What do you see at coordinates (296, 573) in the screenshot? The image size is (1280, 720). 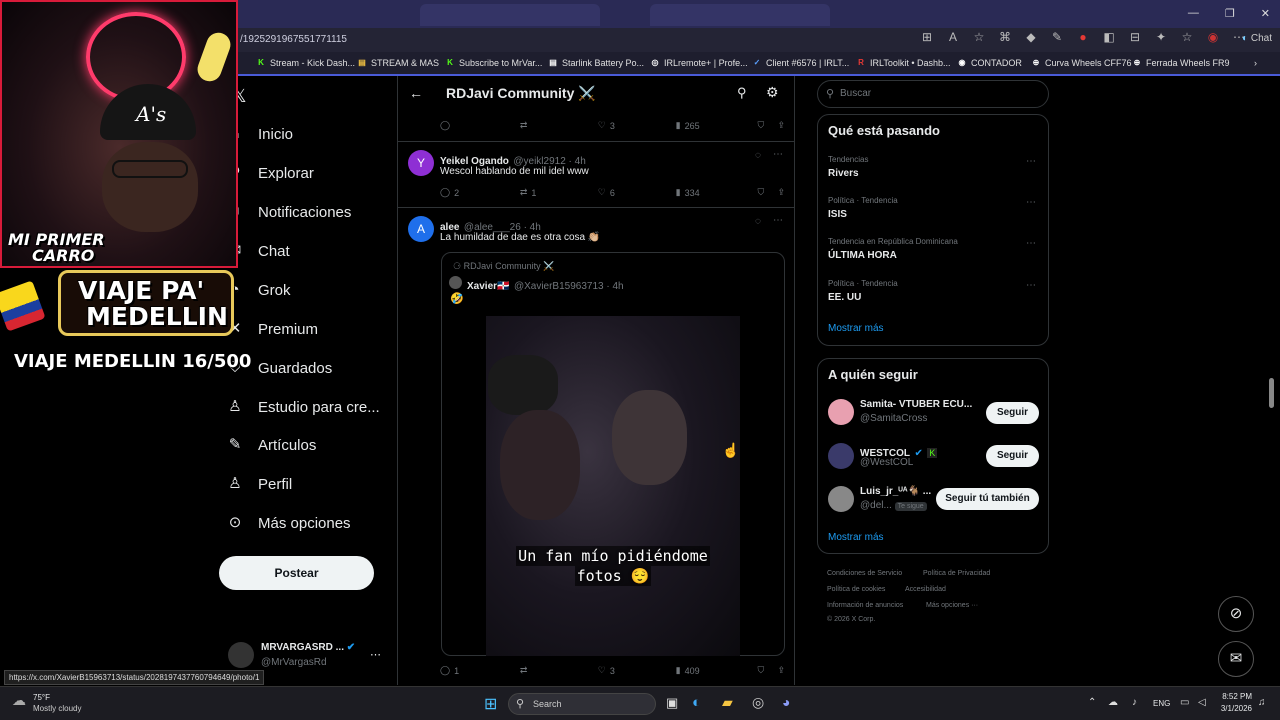 I see `post-button: Postear` at bounding box center [296, 573].